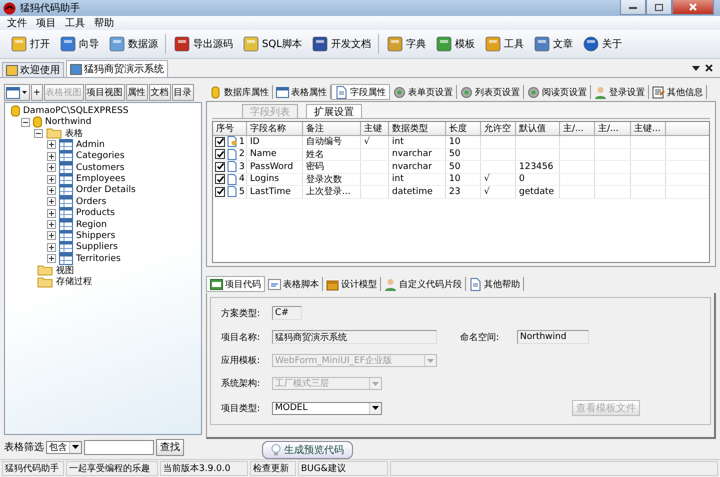  What do you see at coordinates (538, 128) in the screenshot?
I see `column-header: 默认值` at bounding box center [538, 128].